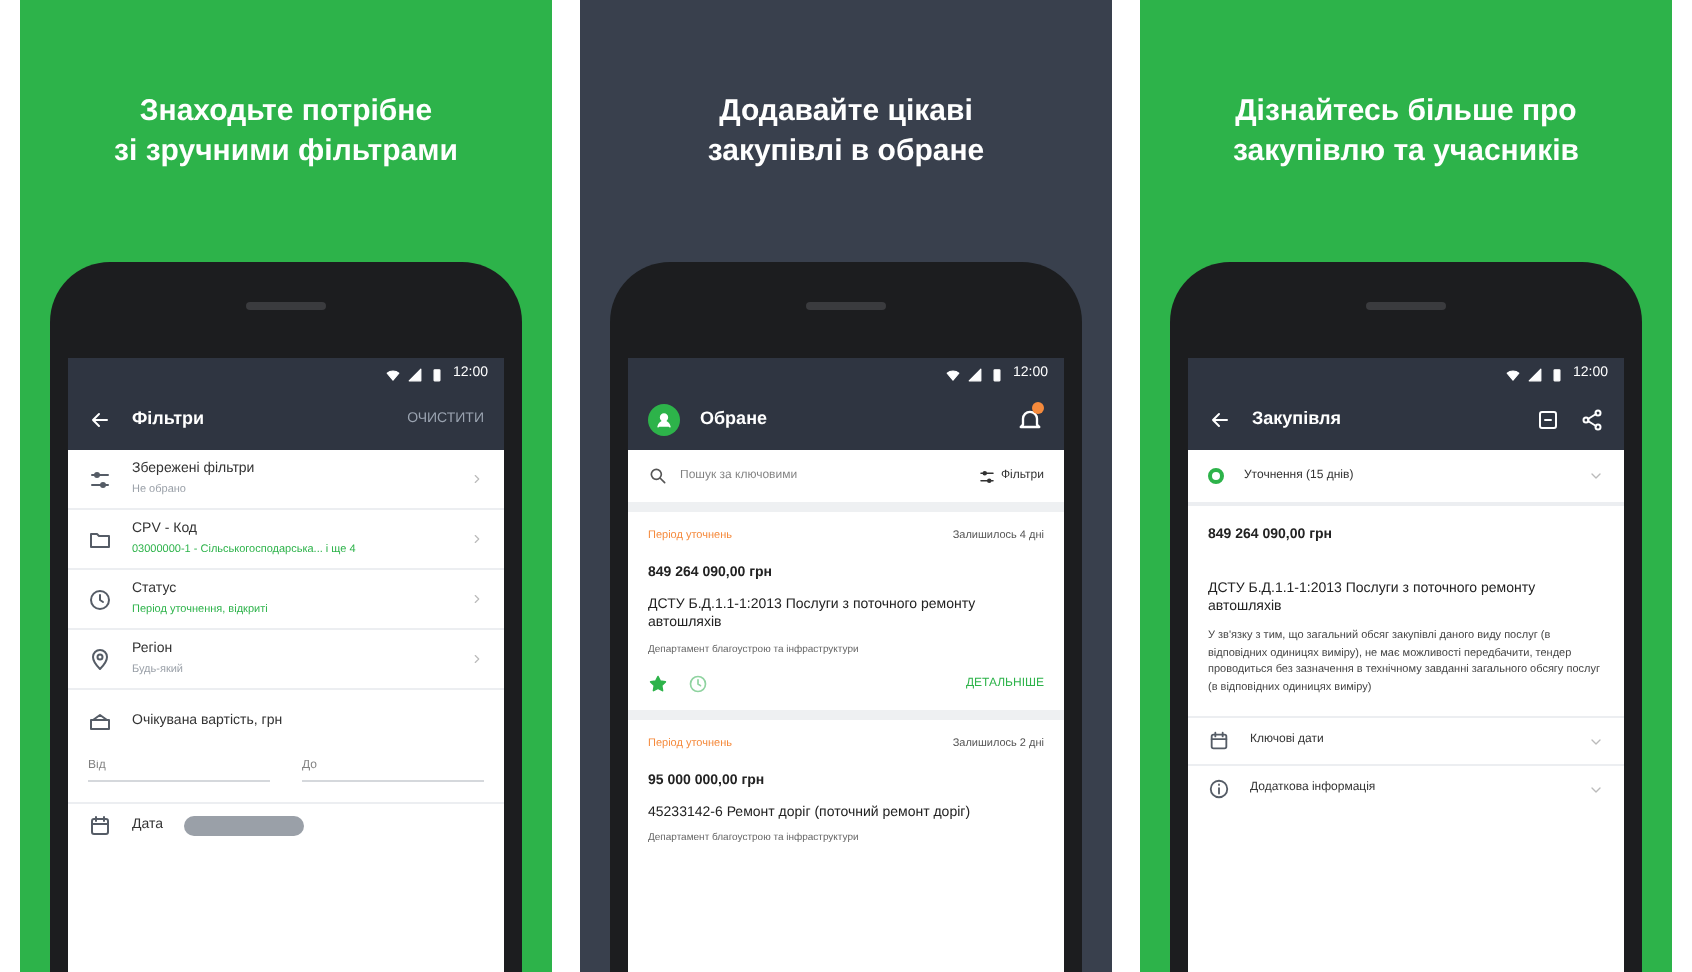  I want to click on bell-icon, so click(1030, 420).